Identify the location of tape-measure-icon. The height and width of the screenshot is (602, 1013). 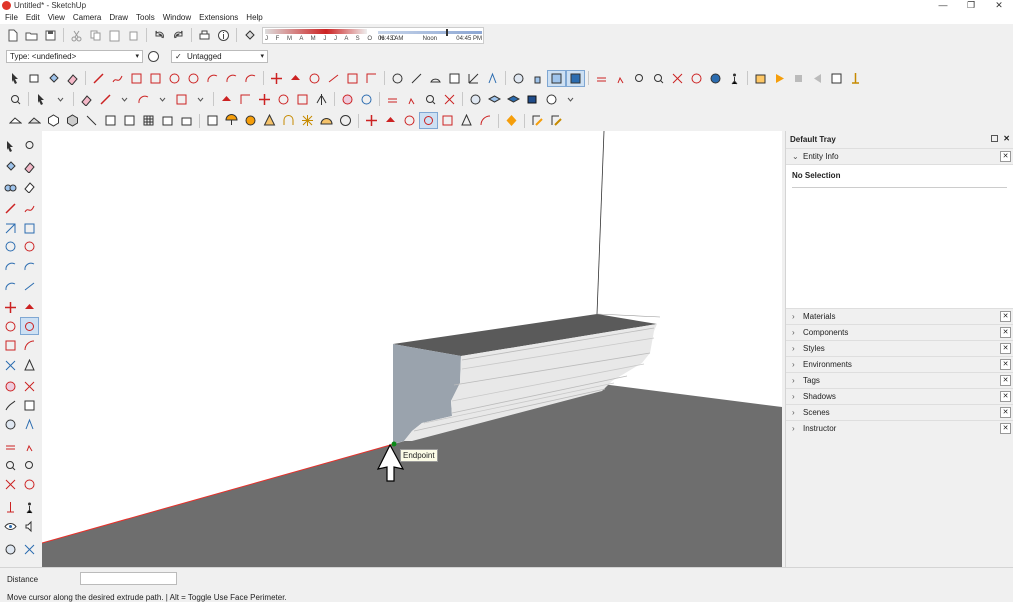
(397, 78).